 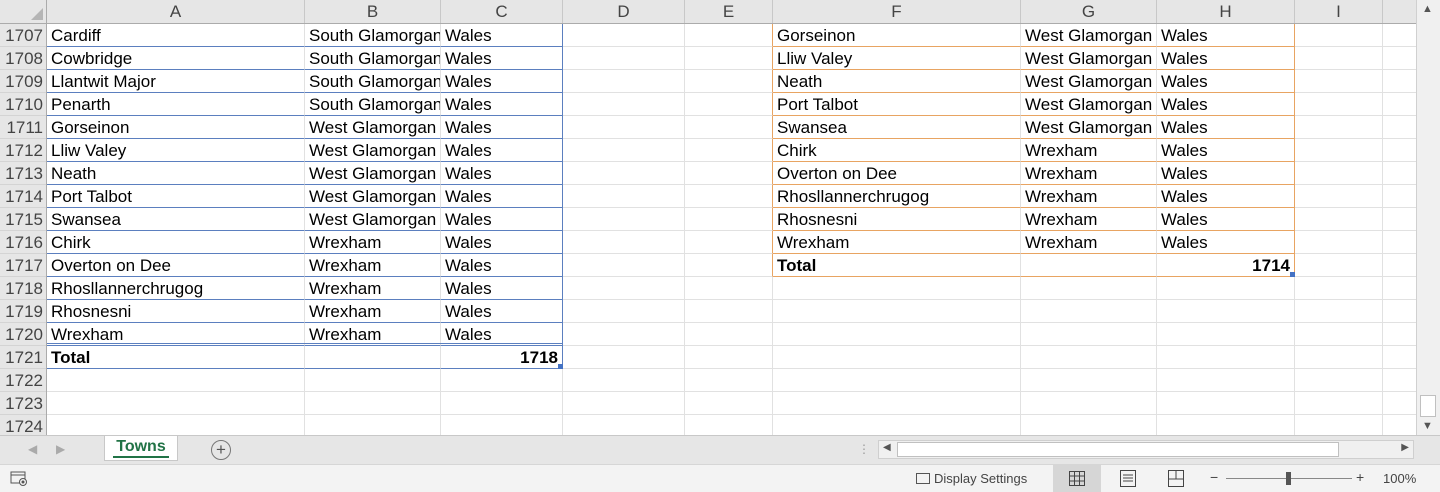 I want to click on normal-view-button, so click(x=1077, y=478).